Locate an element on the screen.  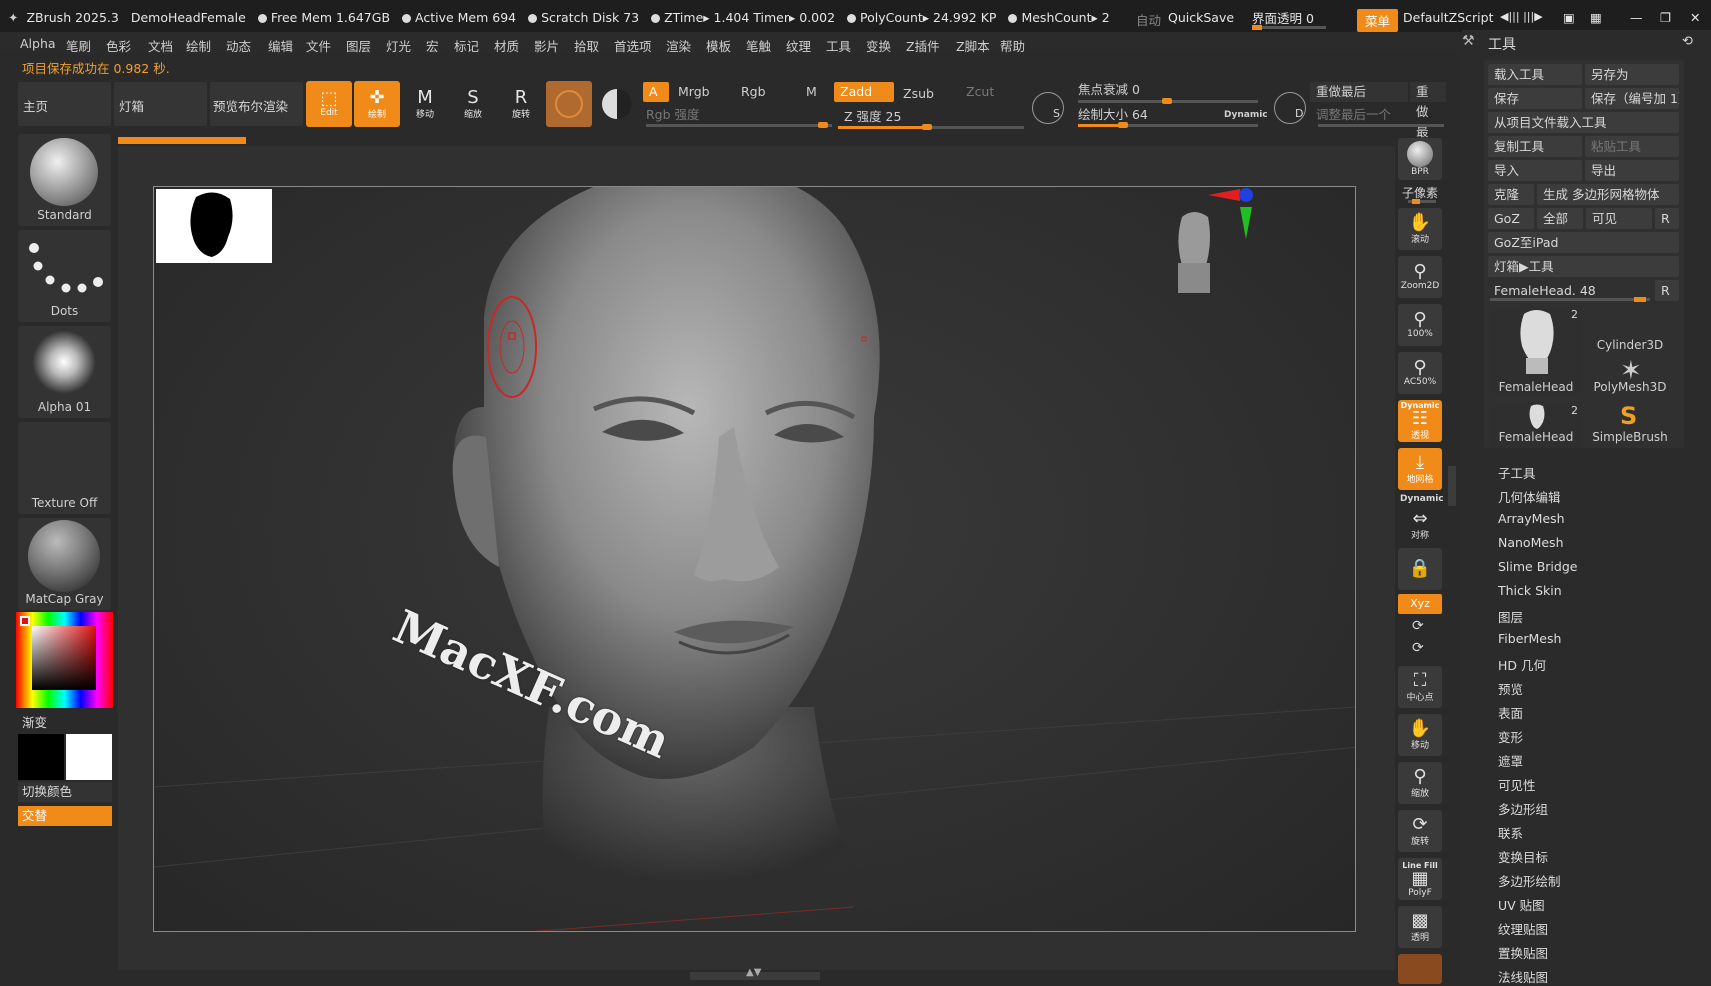
rgb-intensity-knob is located at coordinates (823, 125).